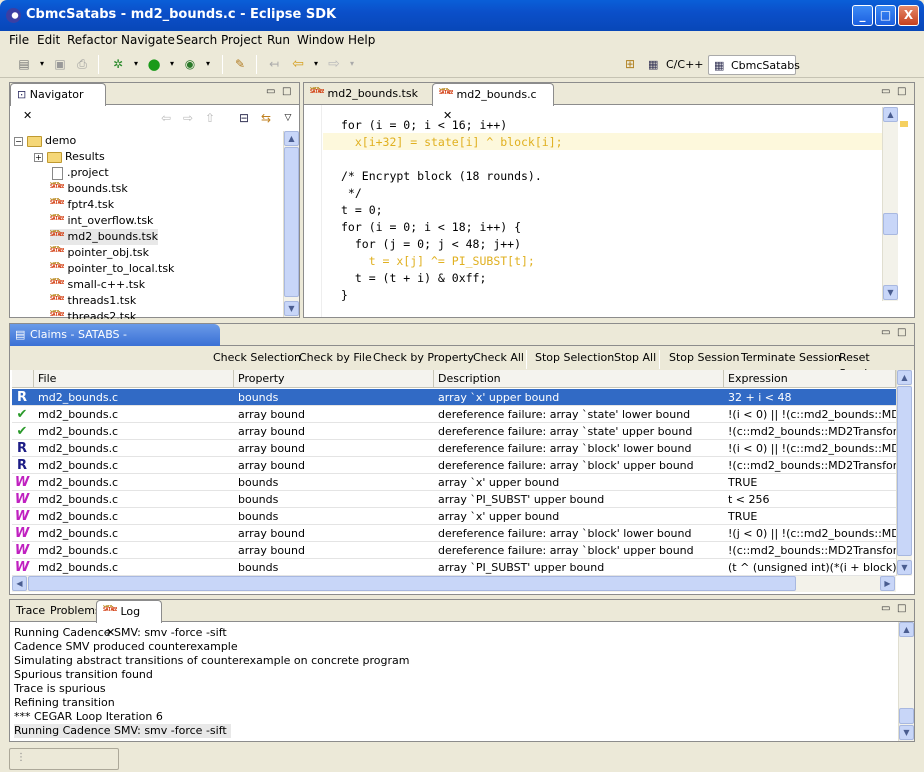  I want to click on column-header-expression: Expression, so click(810, 379).